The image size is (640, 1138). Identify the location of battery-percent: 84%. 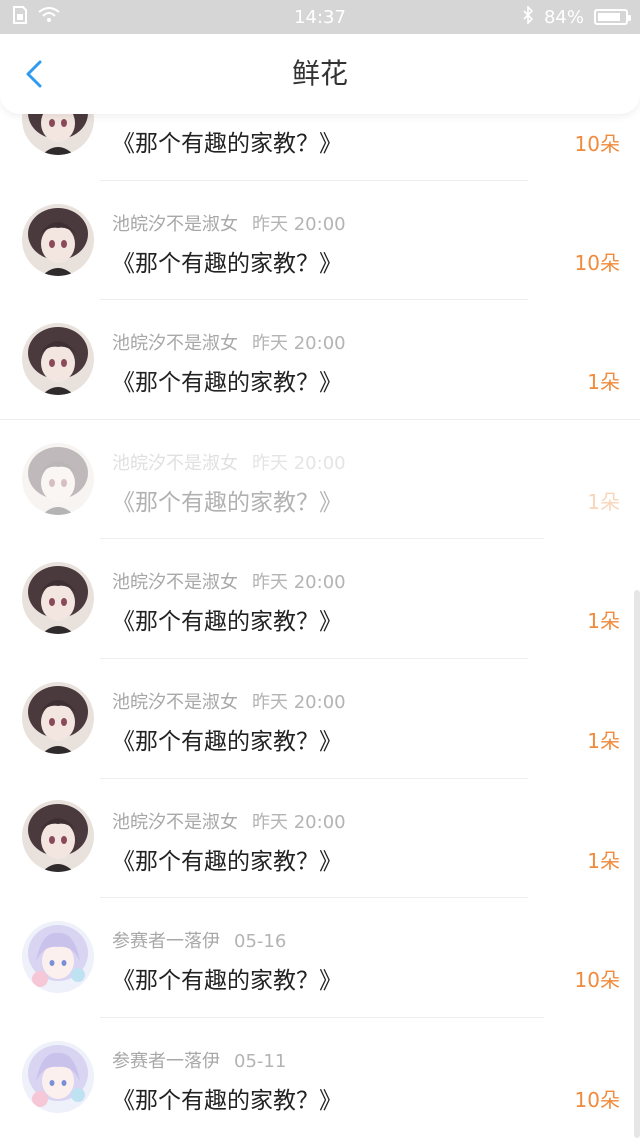
(563, 17).